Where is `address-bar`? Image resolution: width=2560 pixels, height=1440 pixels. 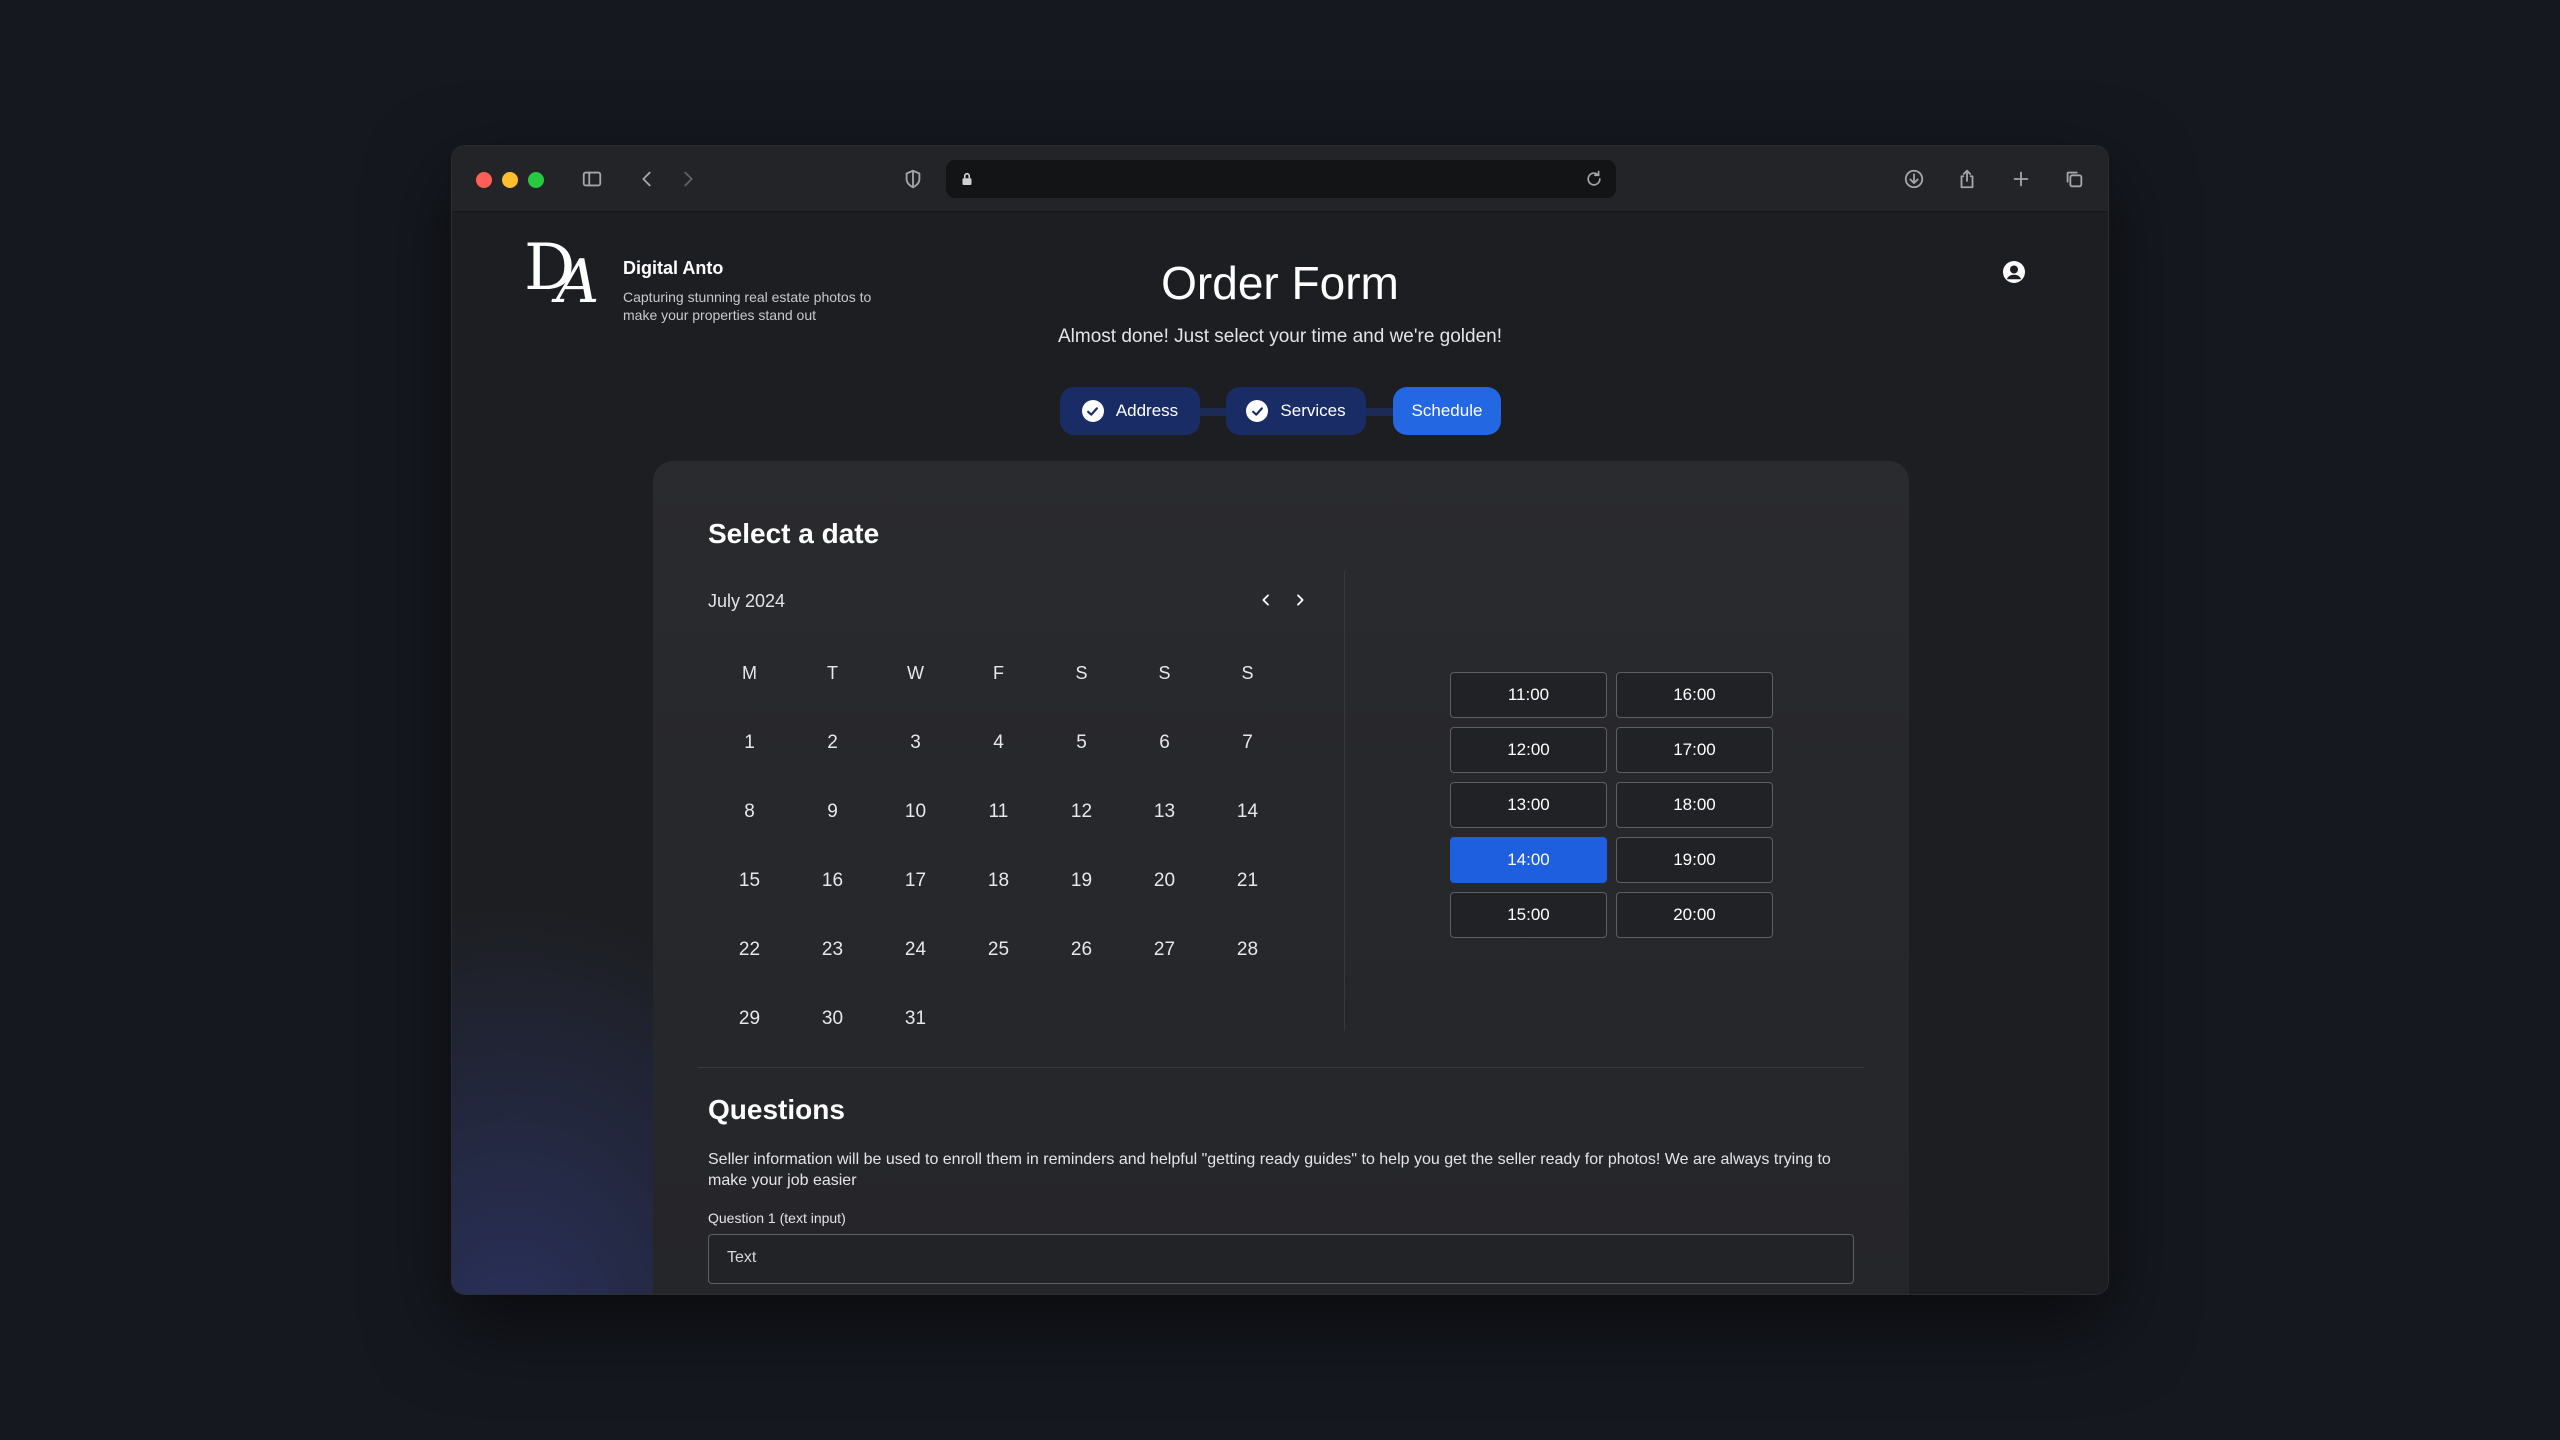 address-bar is located at coordinates (1281, 179).